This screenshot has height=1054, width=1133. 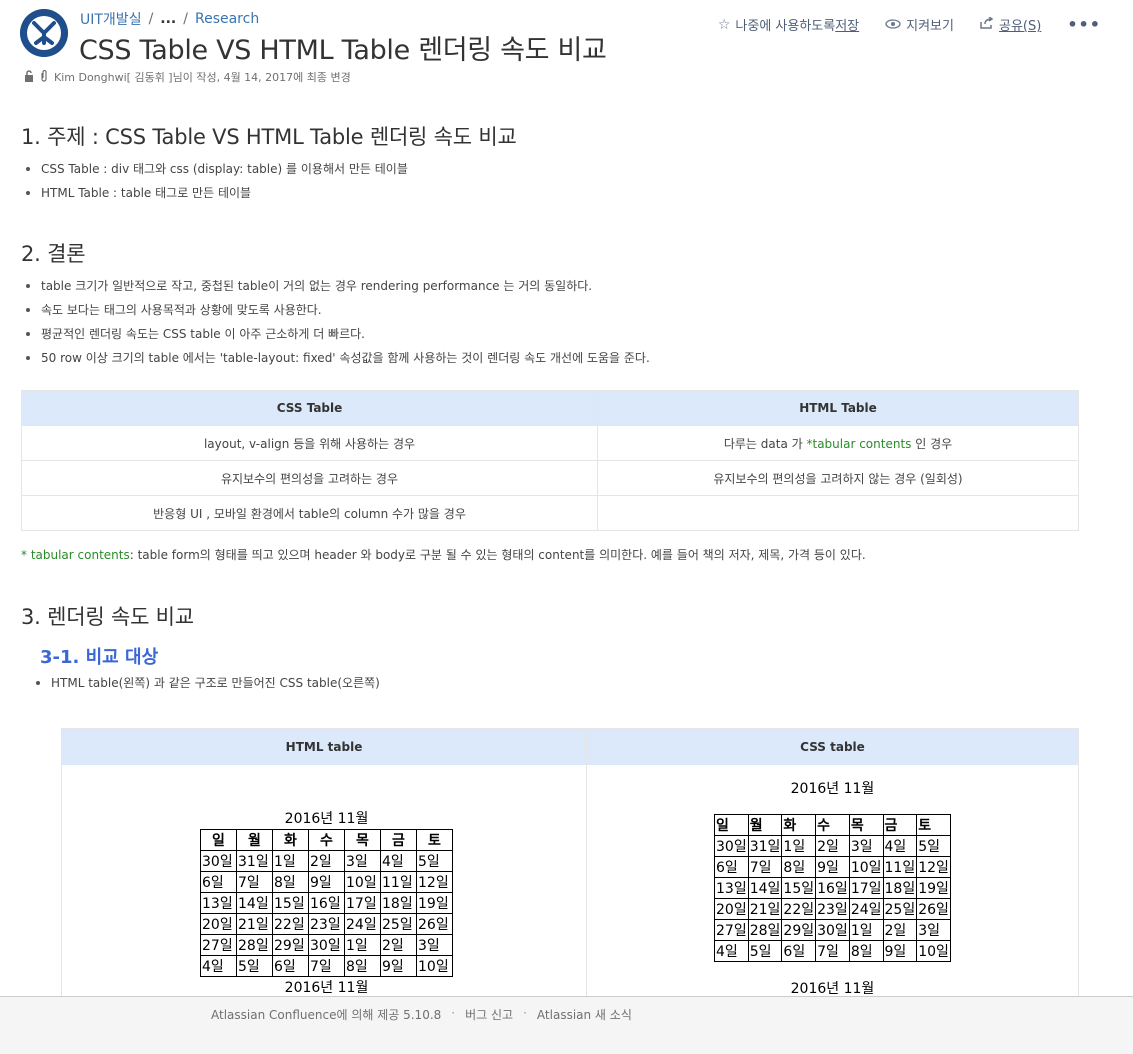 I want to click on table-cell: 유지보수의 편의성을 고려하지 않는 경우 (일회성), so click(x=838, y=478).